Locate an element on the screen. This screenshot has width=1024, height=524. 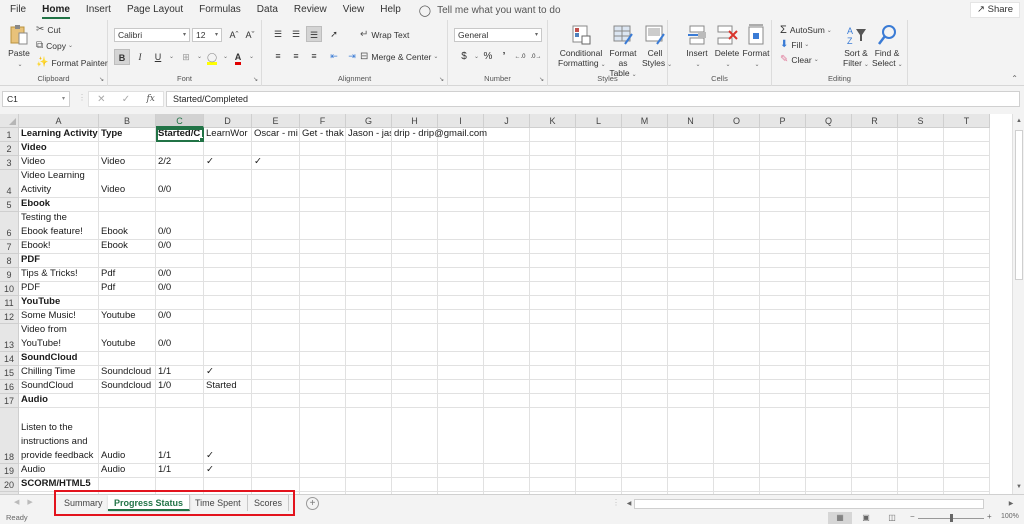
cell-c16: 1/0 is located at coordinates (180, 387).